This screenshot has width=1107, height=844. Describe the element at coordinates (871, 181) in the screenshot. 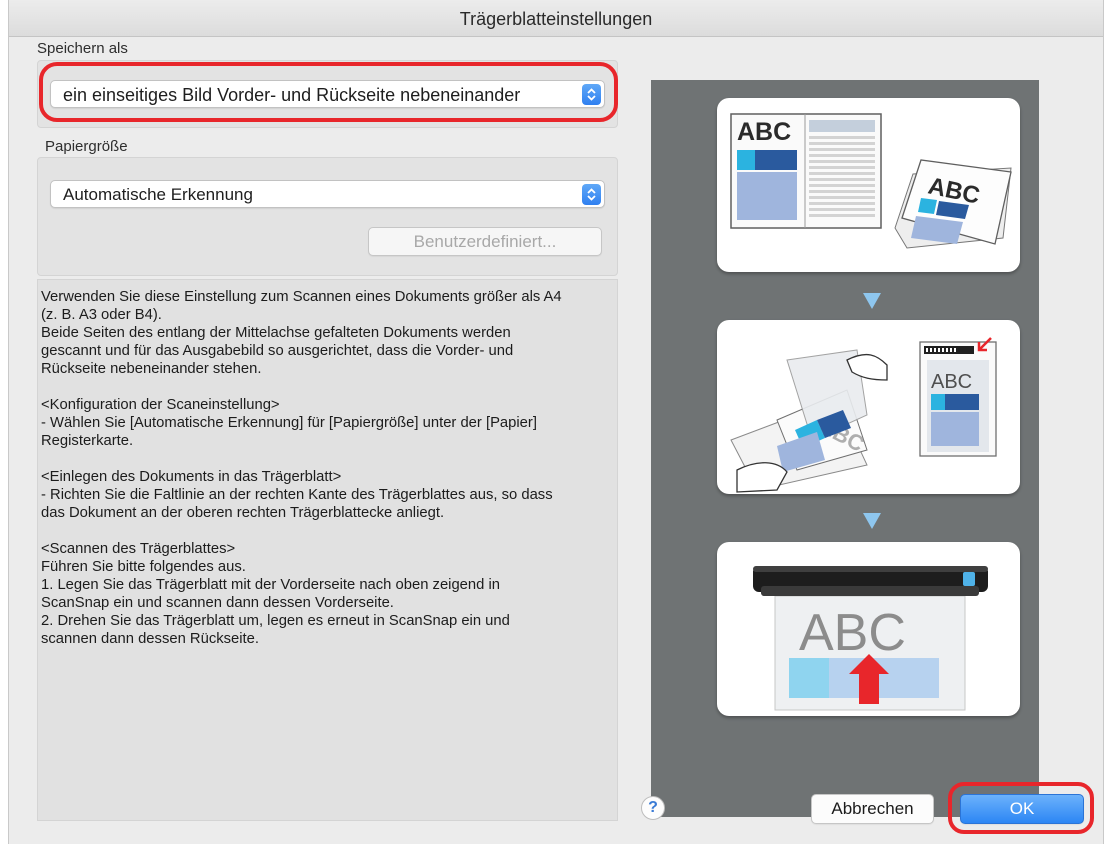

I see `folded-document-illustration: ABC ABC` at that location.